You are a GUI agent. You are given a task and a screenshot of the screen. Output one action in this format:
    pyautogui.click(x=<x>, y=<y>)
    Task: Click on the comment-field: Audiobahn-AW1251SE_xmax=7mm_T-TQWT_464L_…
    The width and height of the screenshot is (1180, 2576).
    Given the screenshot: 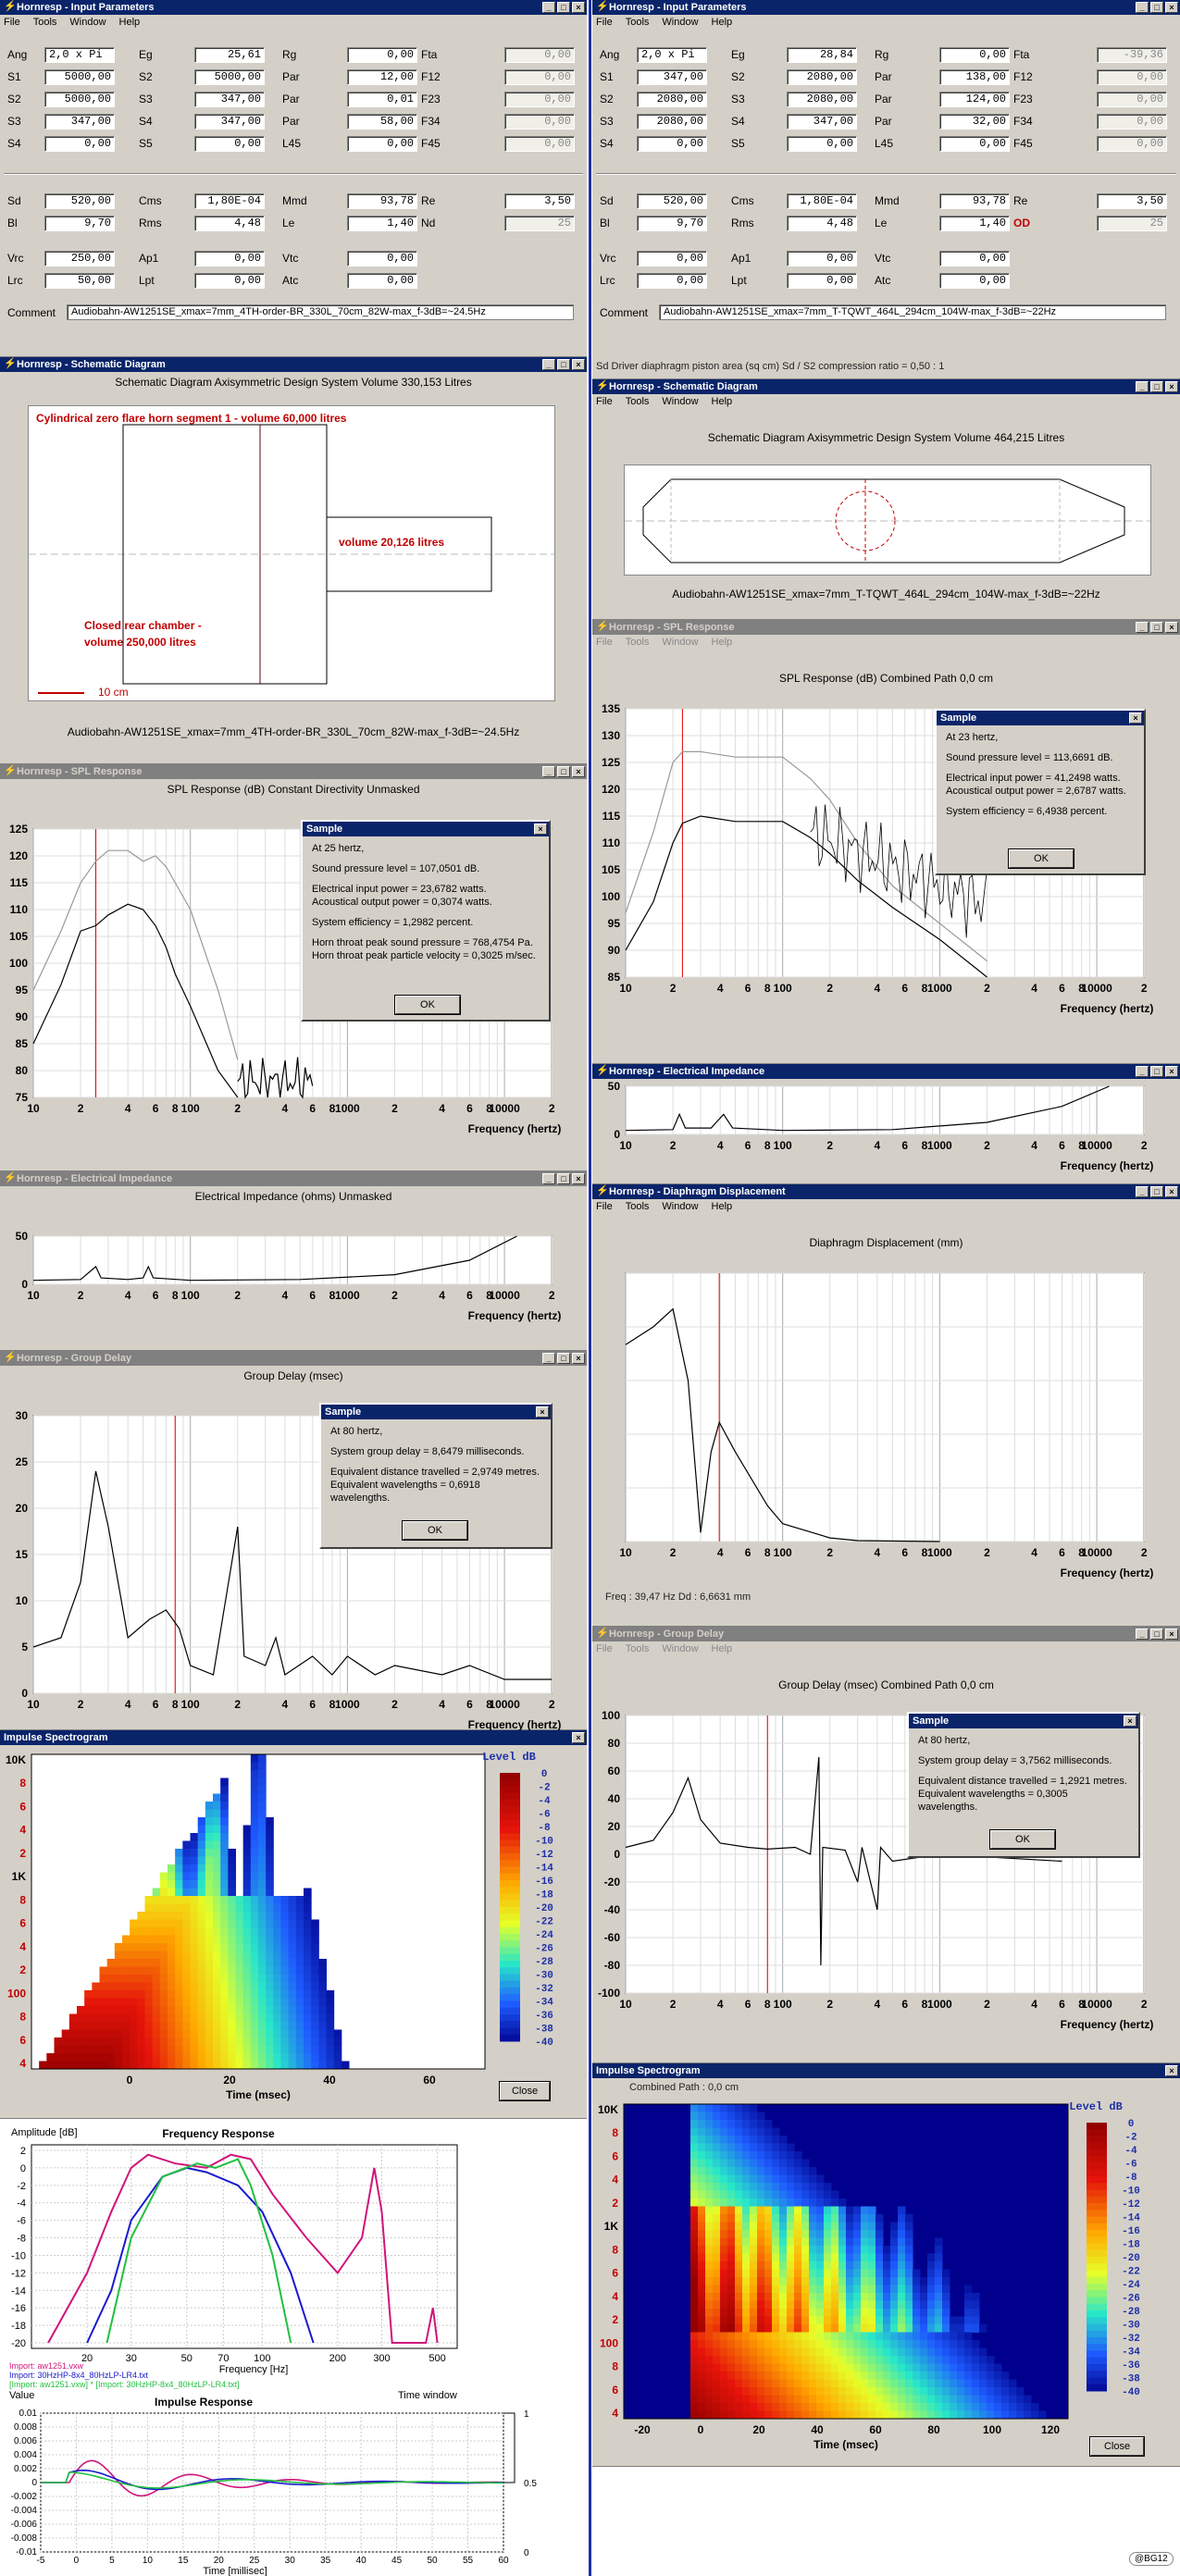 What is the action you would take?
    pyautogui.click(x=912, y=312)
    